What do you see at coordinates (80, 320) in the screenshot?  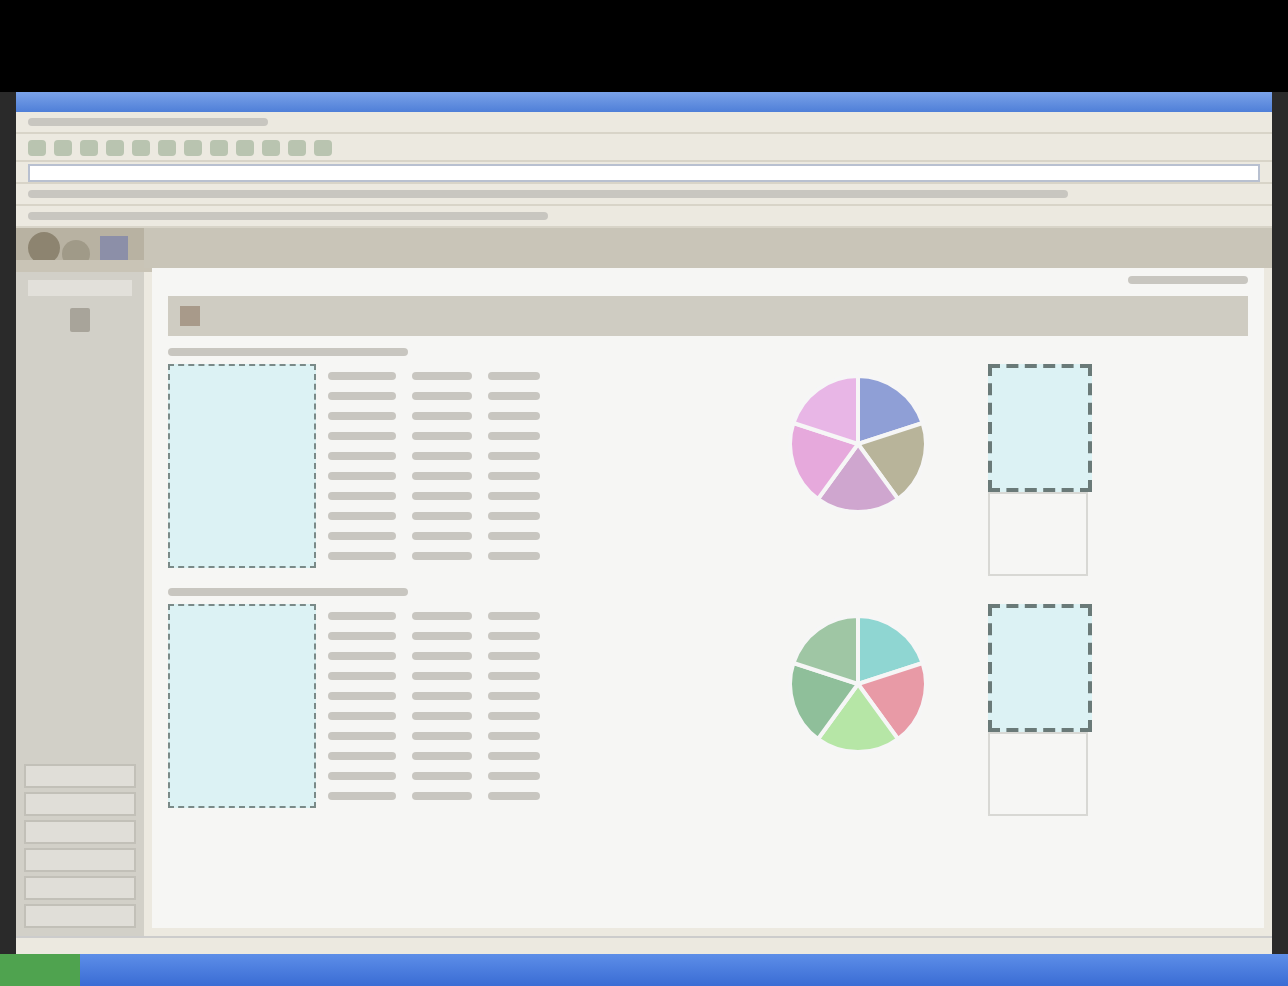 I see `document-icon` at bounding box center [80, 320].